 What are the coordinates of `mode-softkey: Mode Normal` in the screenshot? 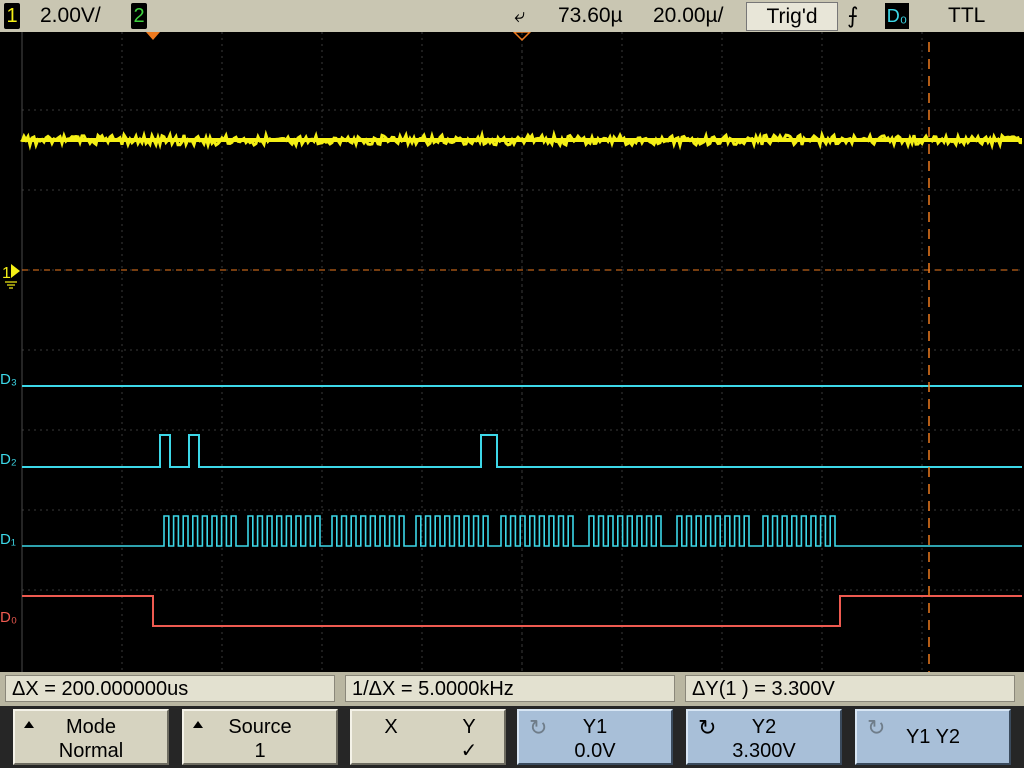 It's located at (91, 737).